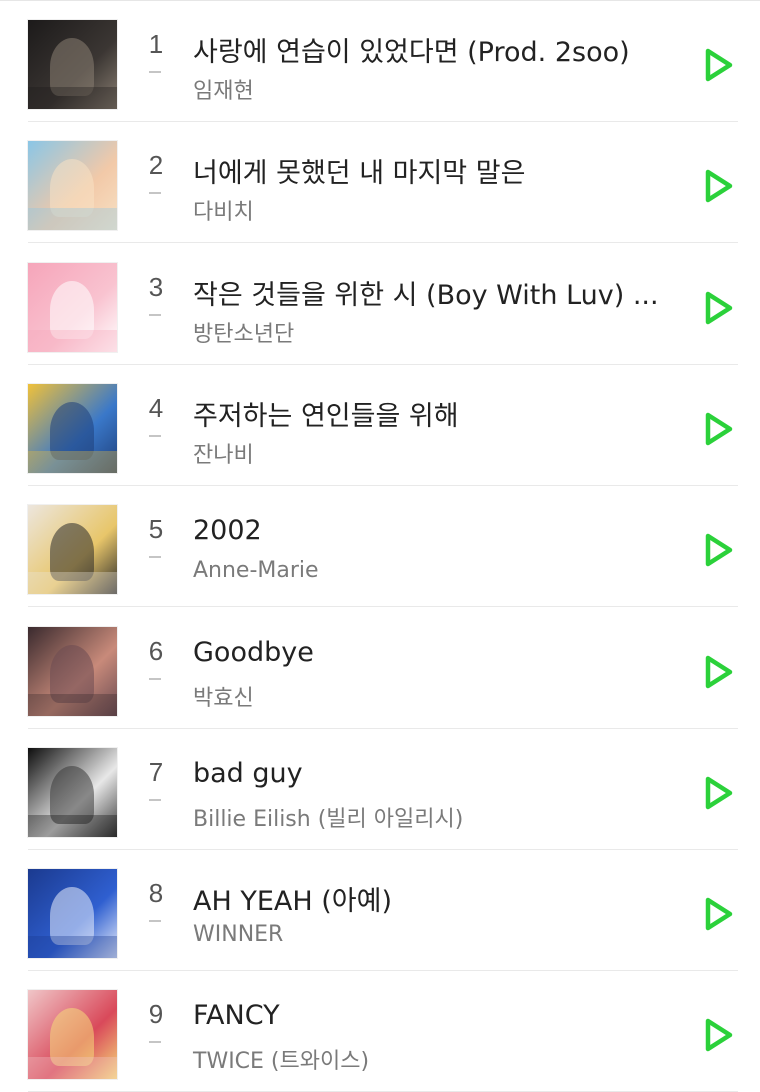 The height and width of the screenshot is (1092, 760). What do you see at coordinates (156, 650) in the screenshot?
I see `rank-number: 6` at bounding box center [156, 650].